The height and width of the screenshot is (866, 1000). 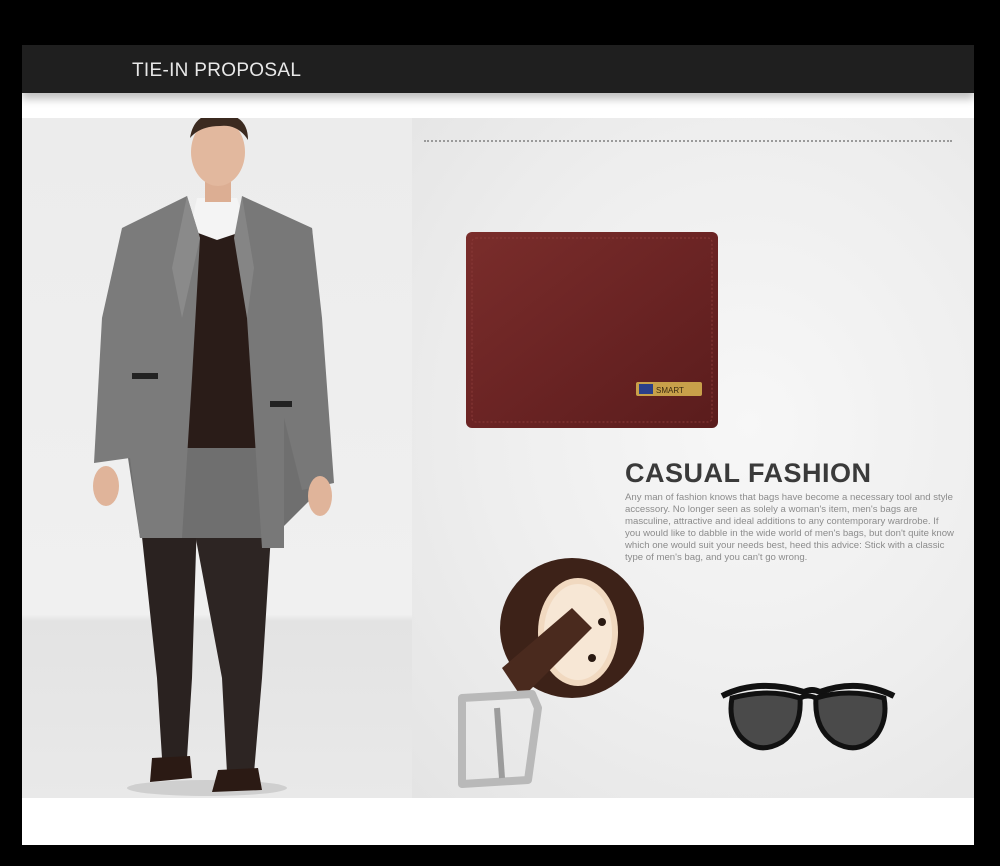 I want to click on wallet-badge-label: SMART, so click(x=670, y=390).